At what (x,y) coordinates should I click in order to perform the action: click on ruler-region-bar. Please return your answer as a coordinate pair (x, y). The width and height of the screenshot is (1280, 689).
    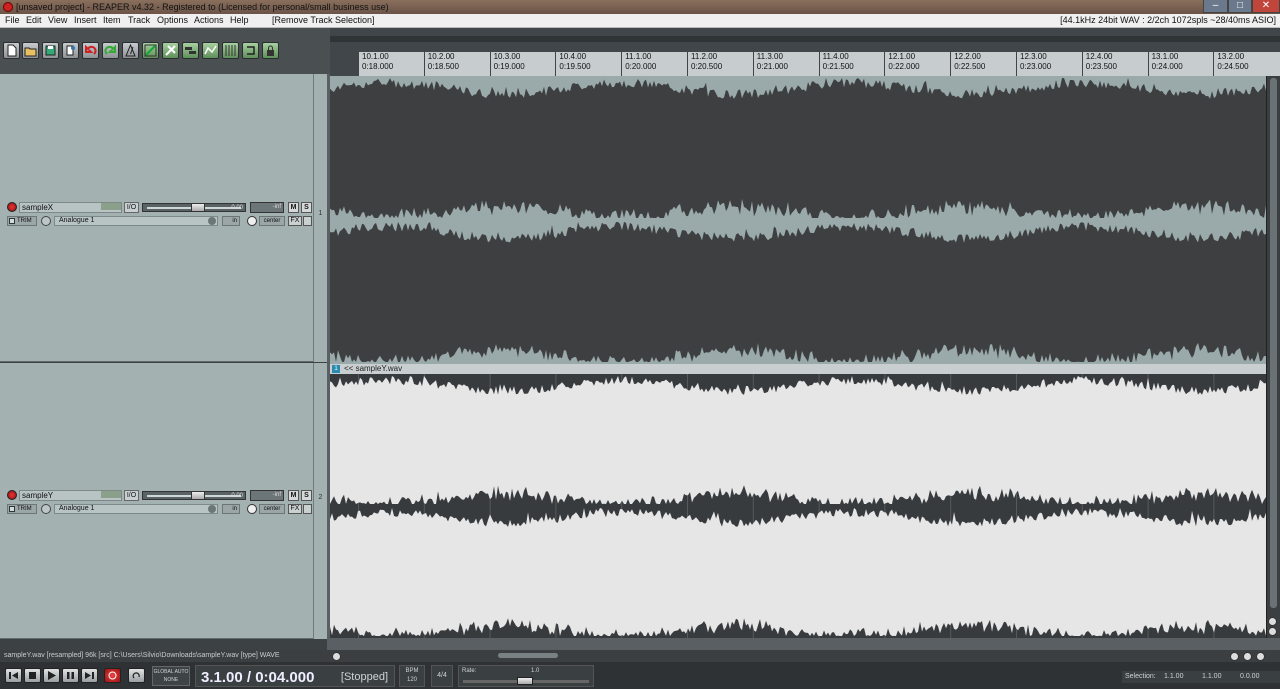
    Looking at the image, I should click on (805, 39).